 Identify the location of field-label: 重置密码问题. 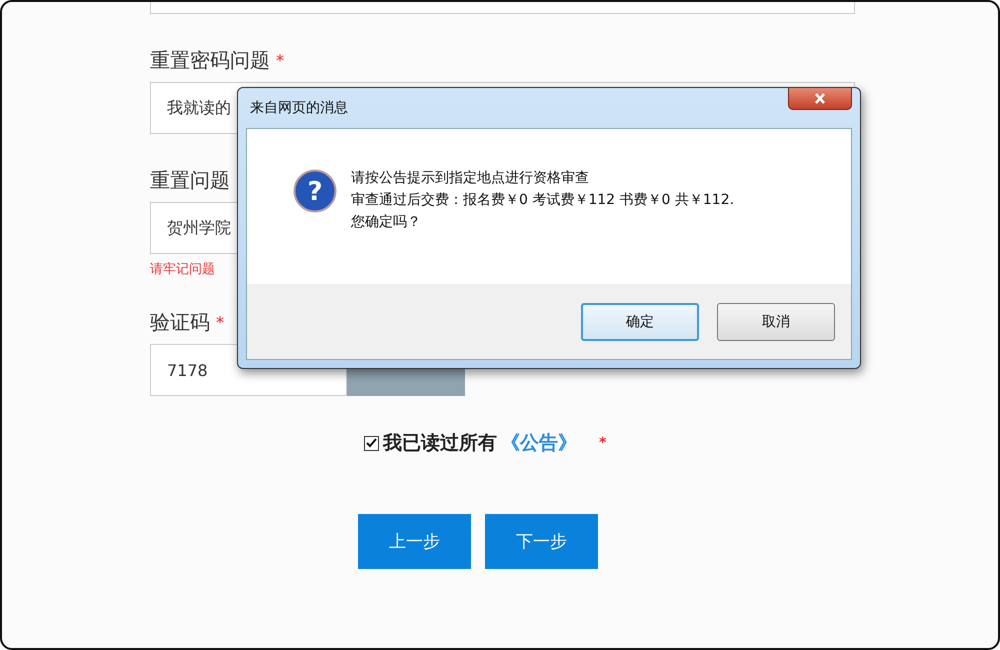
(210, 60).